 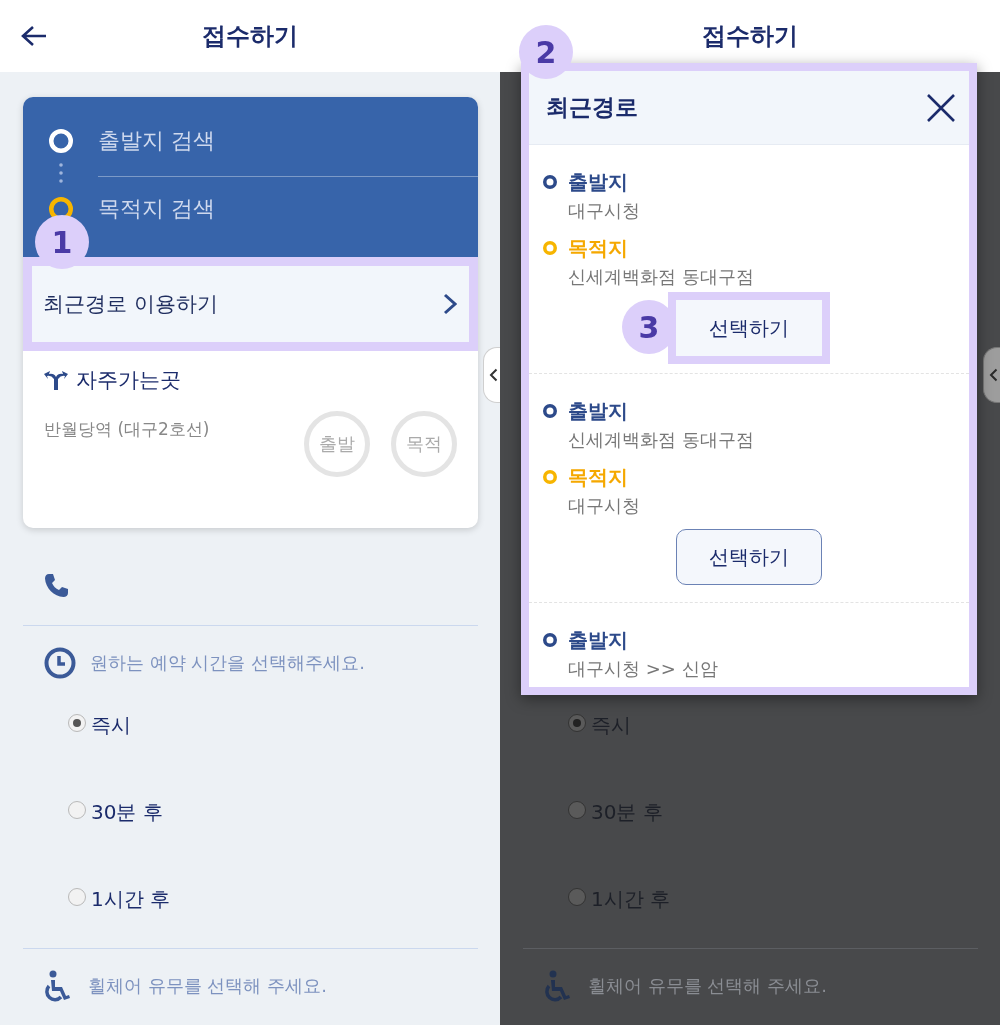 I want to click on place-name: 반월당역 (대구2호선), so click(x=127, y=429).